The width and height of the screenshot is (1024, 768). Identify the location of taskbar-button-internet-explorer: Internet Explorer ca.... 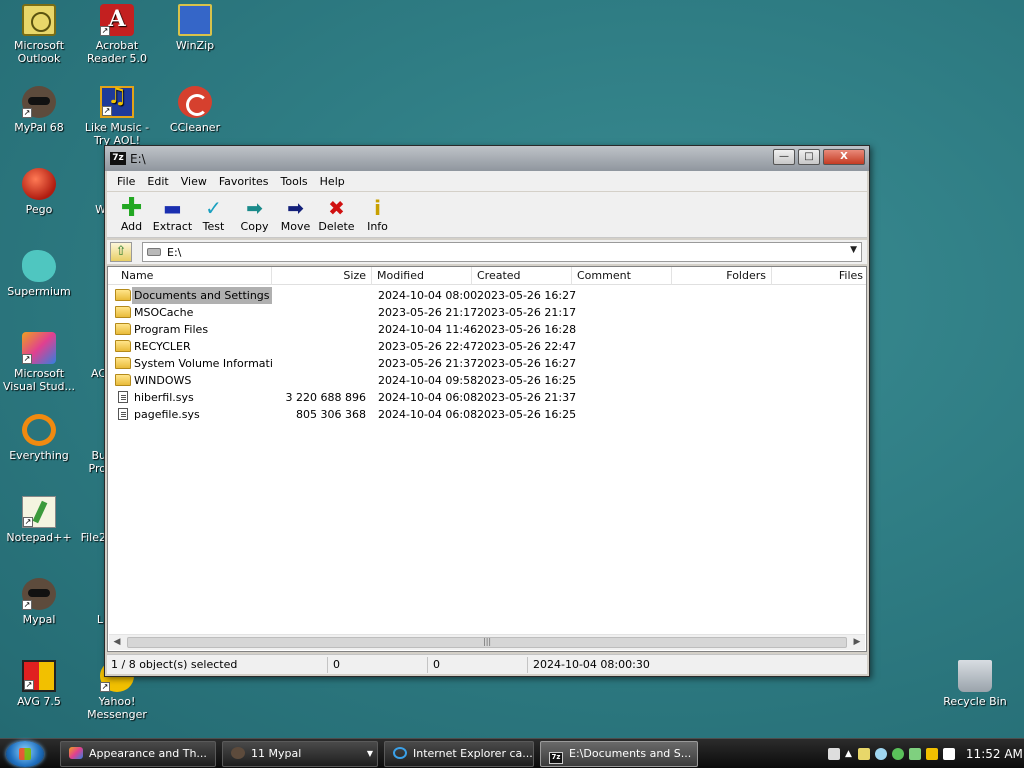
(459, 754).